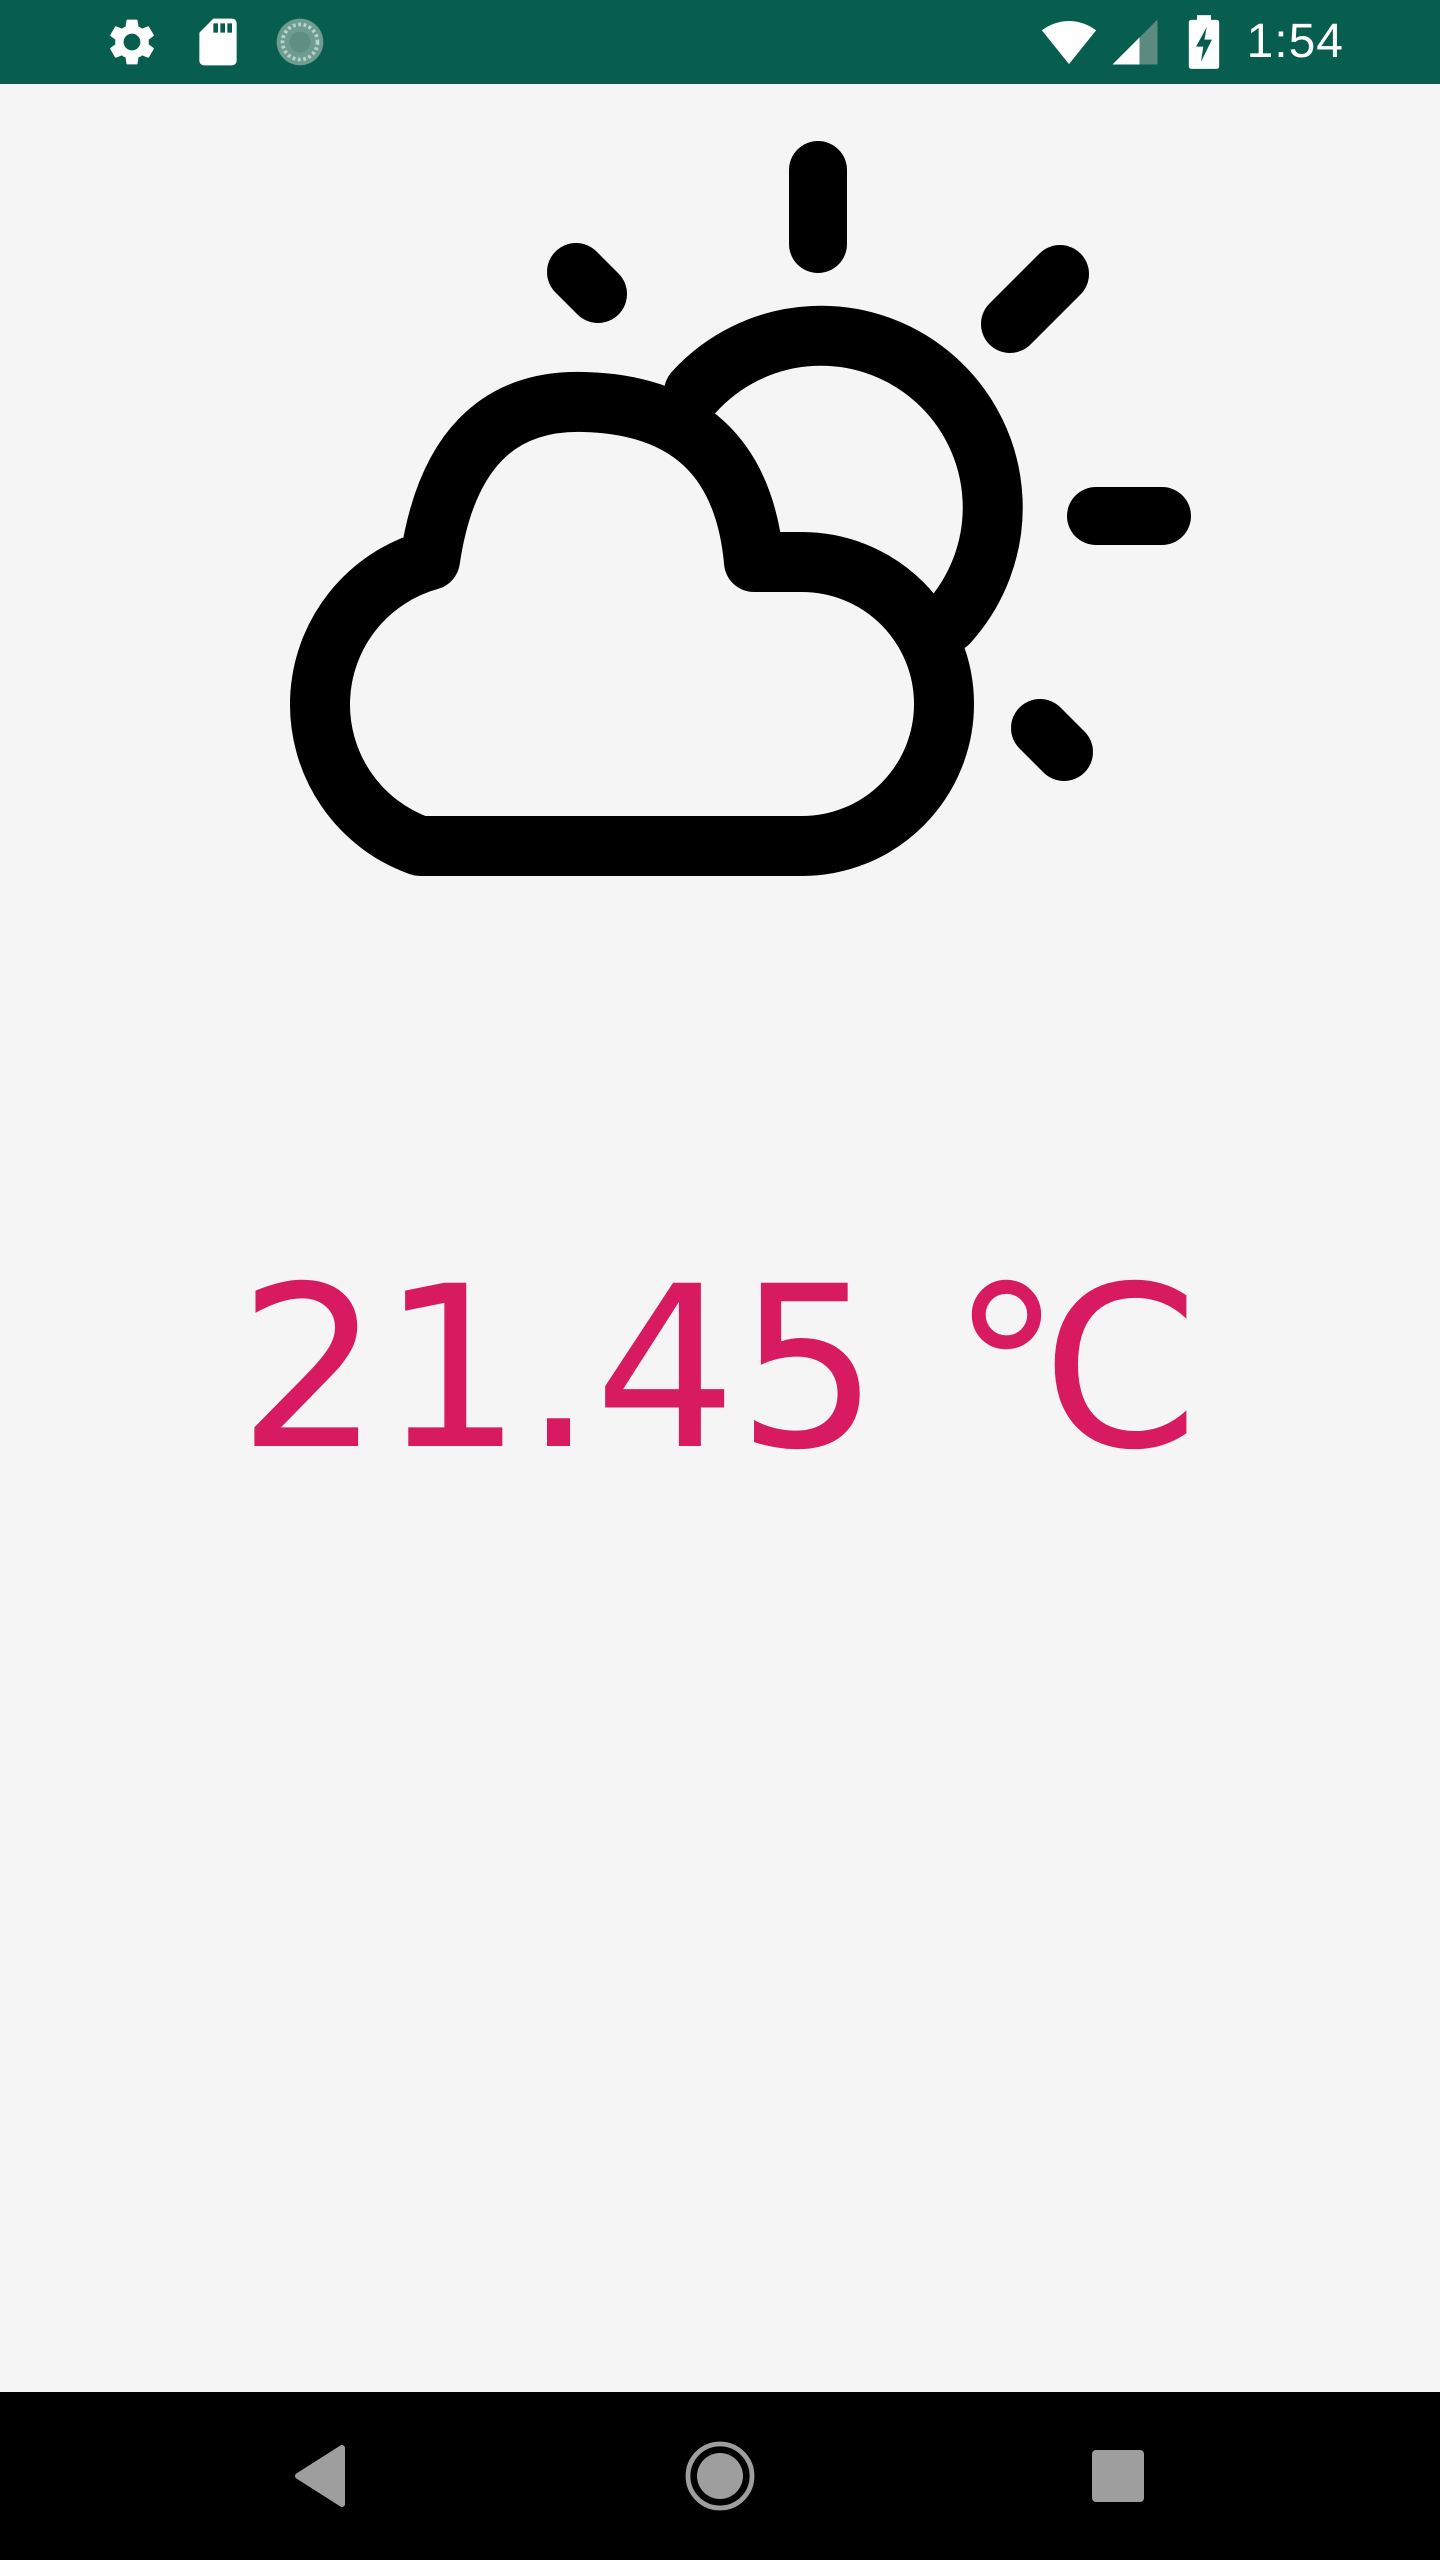 This screenshot has height=2560, width=1440. Describe the element at coordinates (1135, 42) in the screenshot. I see `cellular-signal-icon` at that location.